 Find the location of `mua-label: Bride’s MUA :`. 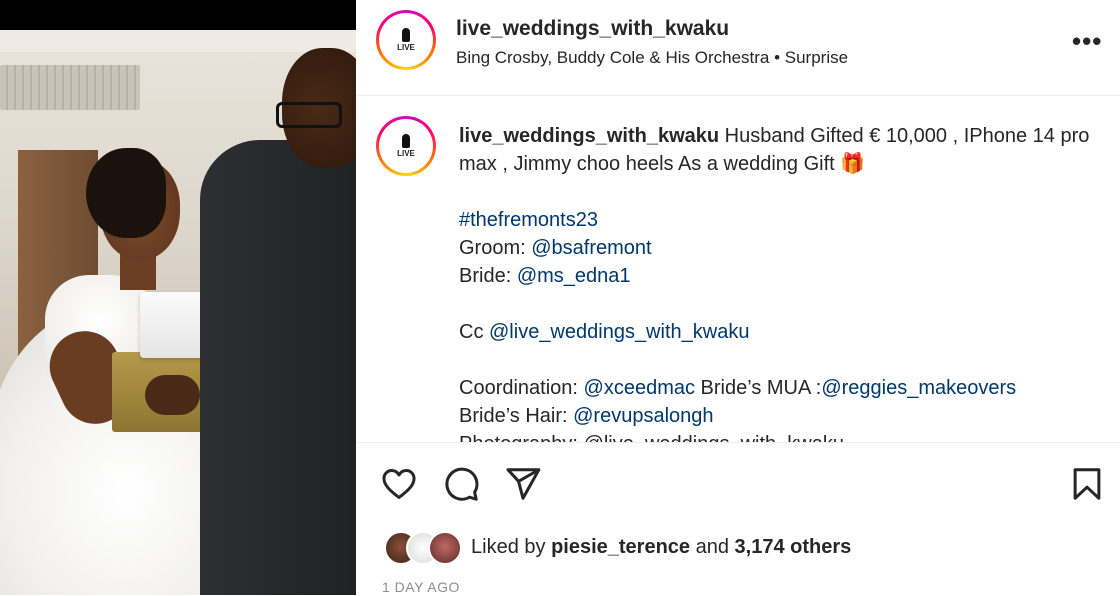

mua-label: Bride’s MUA : is located at coordinates (758, 388).